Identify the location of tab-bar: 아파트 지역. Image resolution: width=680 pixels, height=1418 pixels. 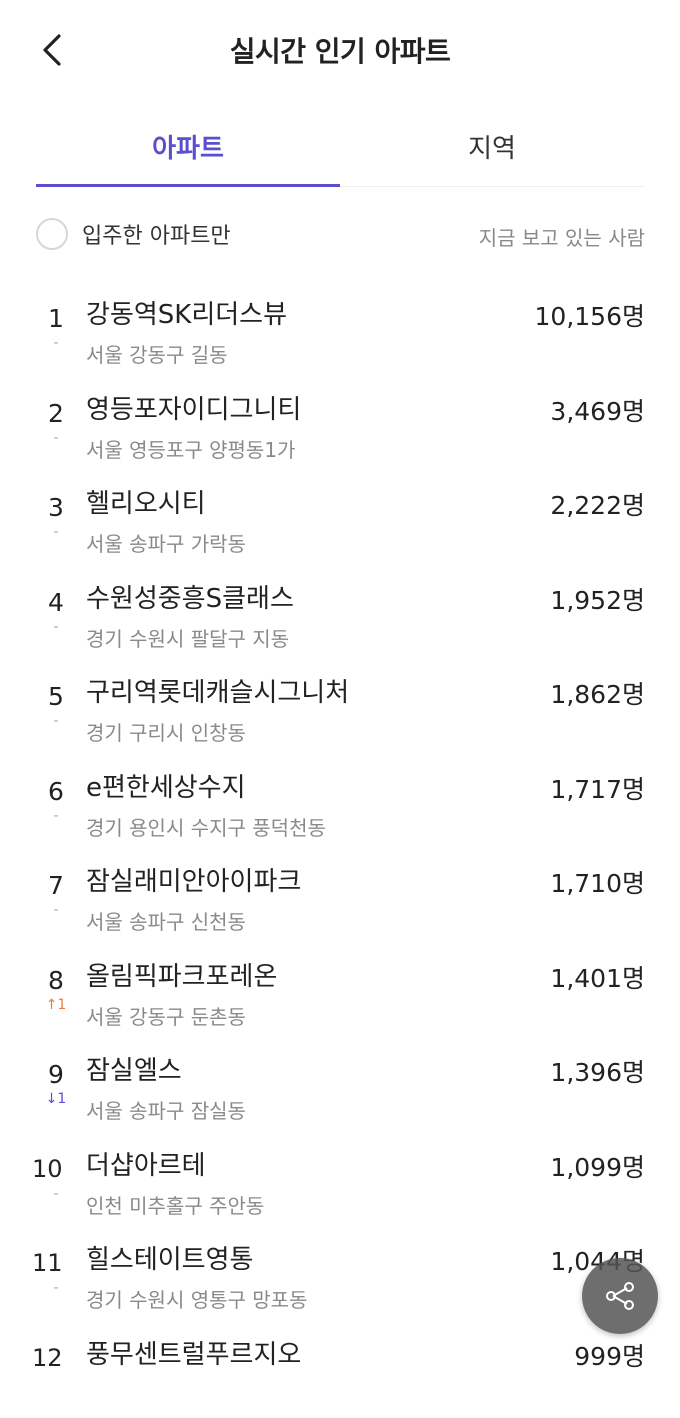
(340, 152).